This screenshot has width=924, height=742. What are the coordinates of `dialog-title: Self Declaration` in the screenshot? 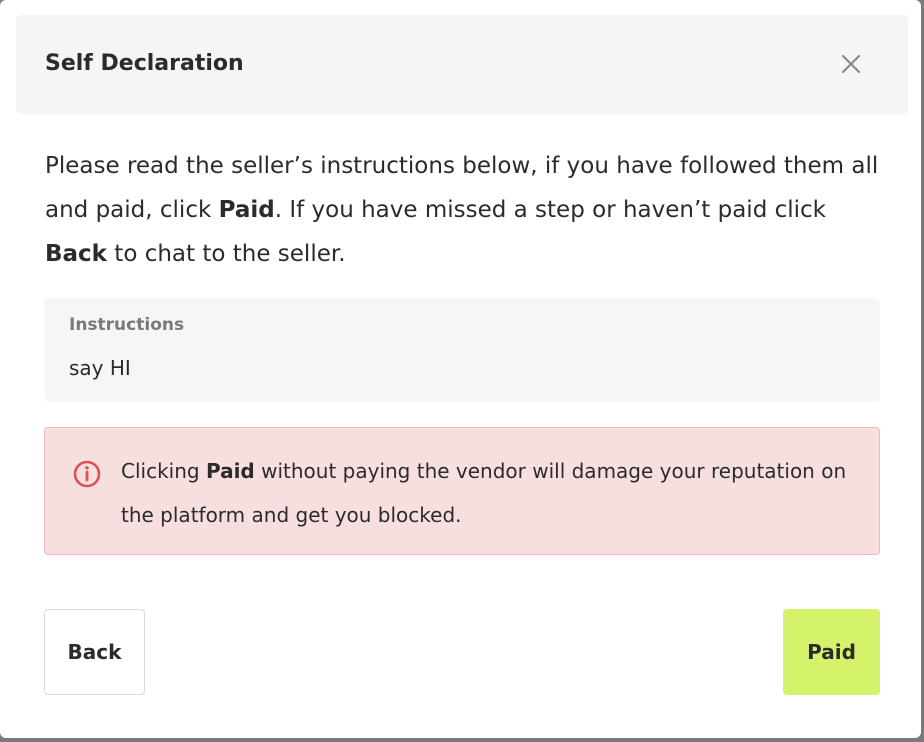 It's located at (144, 63).